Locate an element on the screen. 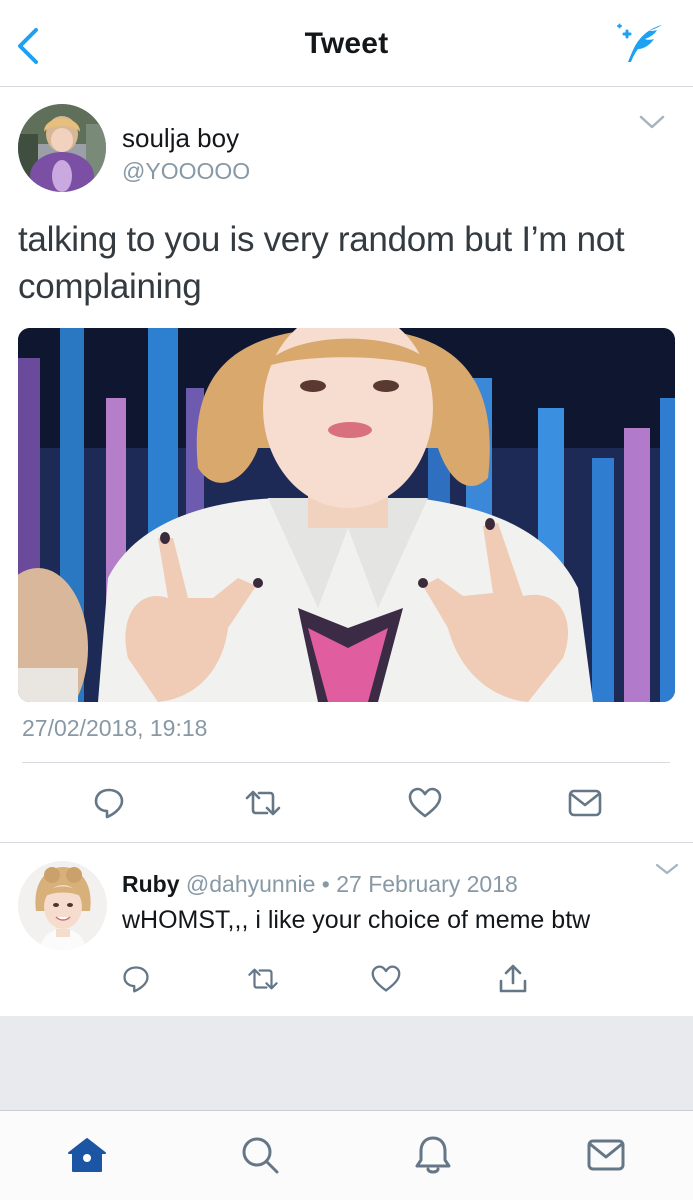 The height and width of the screenshot is (1200, 693). empty-background-area is located at coordinates (346, 1063).